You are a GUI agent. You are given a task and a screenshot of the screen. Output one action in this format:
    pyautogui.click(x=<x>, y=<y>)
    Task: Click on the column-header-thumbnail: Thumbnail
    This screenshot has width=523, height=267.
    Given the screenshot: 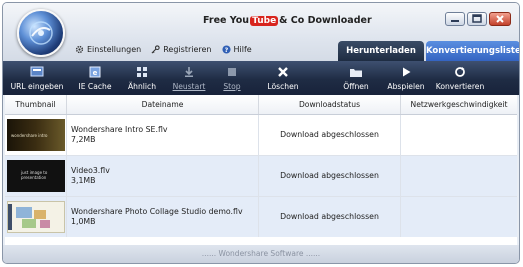 What is the action you would take?
    pyautogui.click(x=36, y=104)
    